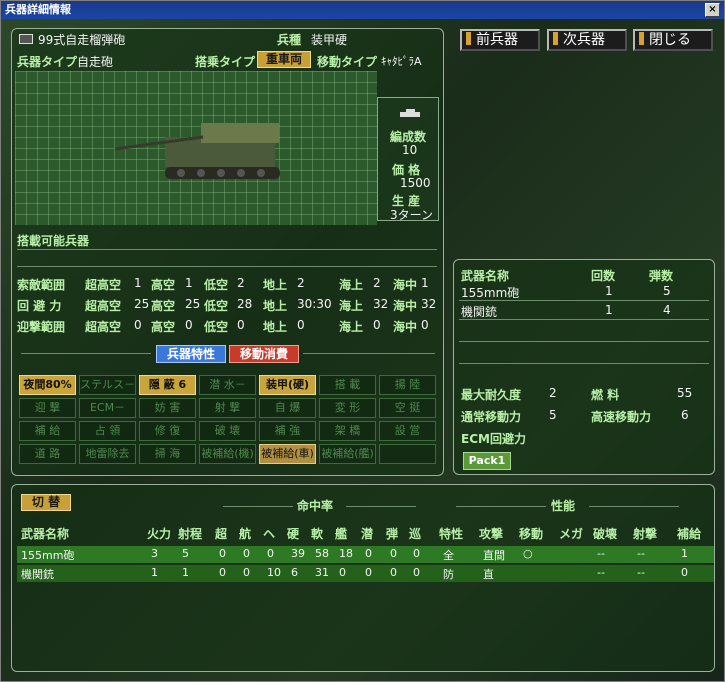 The height and width of the screenshot is (682, 725). I want to click on table-cell: 10, so click(274, 572).